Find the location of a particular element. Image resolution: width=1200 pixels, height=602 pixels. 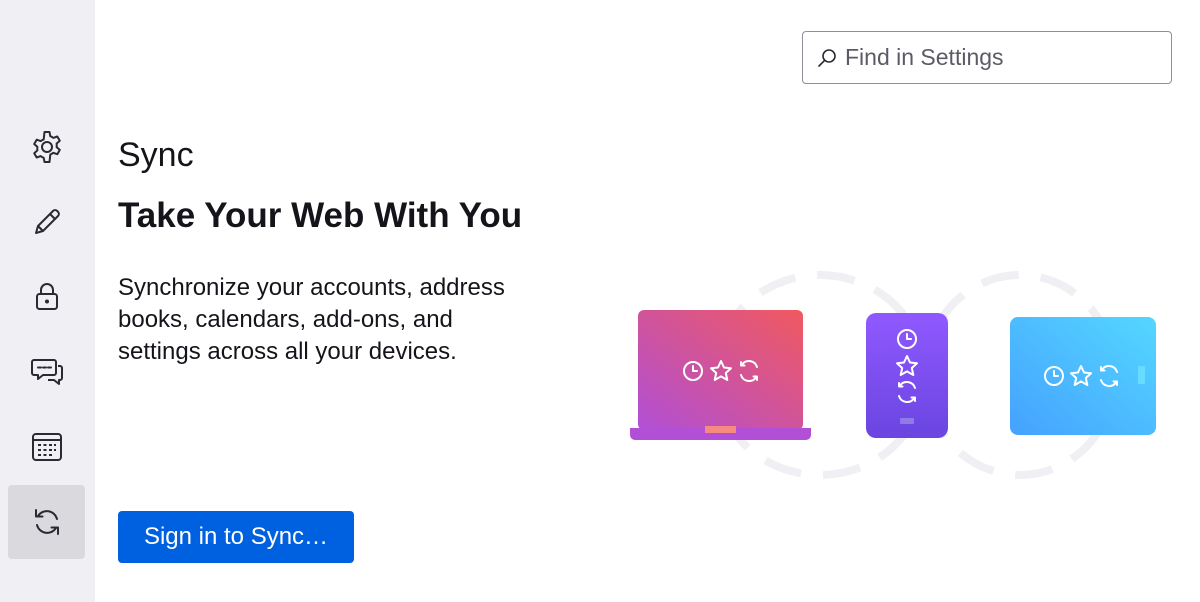

gear-icon is located at coordinates (46, 147).